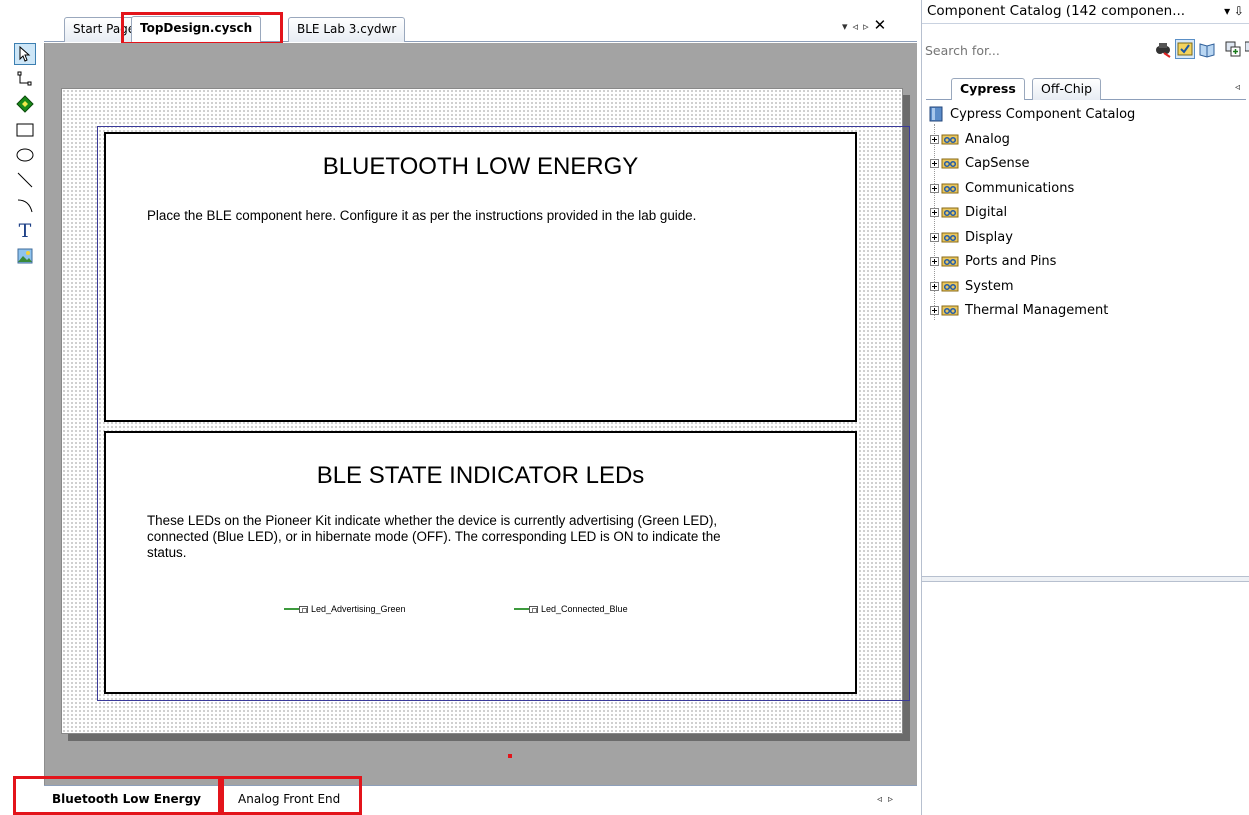  I want to click on tree-item-label: Digital, so click(986, 212).